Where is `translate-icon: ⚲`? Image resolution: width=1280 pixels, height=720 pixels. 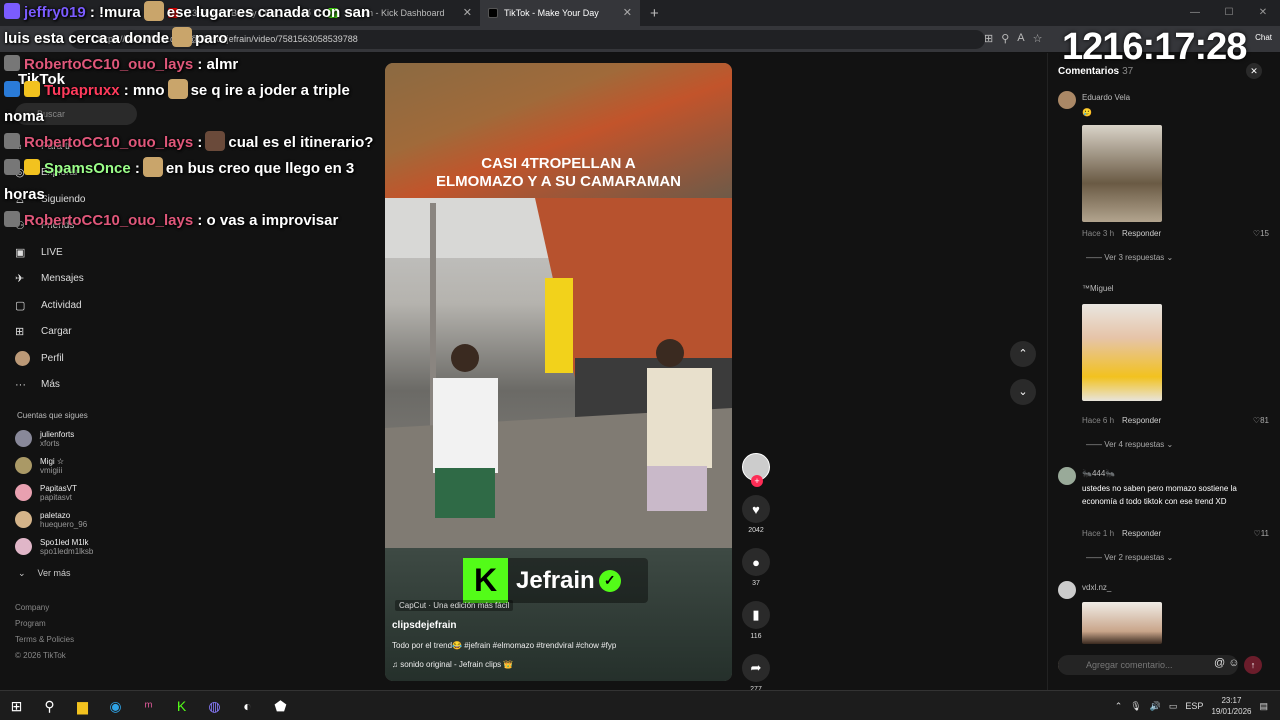 translate-icon: ⚲ is located at coordinates (1005, 38).